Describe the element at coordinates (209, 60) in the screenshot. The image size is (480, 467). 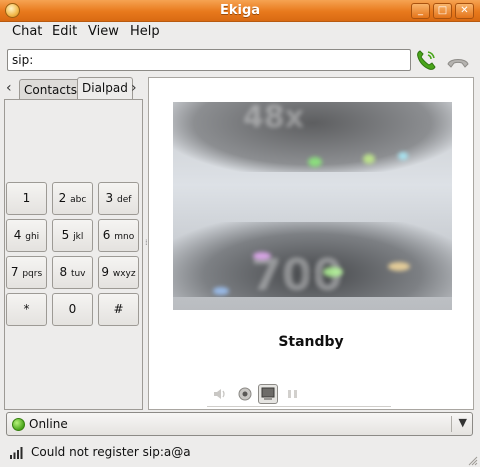
I see `sip-url-input` at that location.